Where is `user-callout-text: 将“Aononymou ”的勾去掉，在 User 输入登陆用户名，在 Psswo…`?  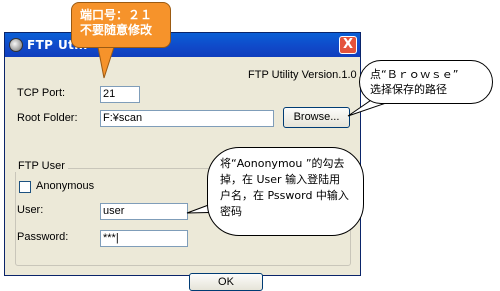
user-callout-text: 将“Aononymou ”的勾去掉，在 User 输入登陆用户名，在 Psswo… is located at coordinates (284, 187).